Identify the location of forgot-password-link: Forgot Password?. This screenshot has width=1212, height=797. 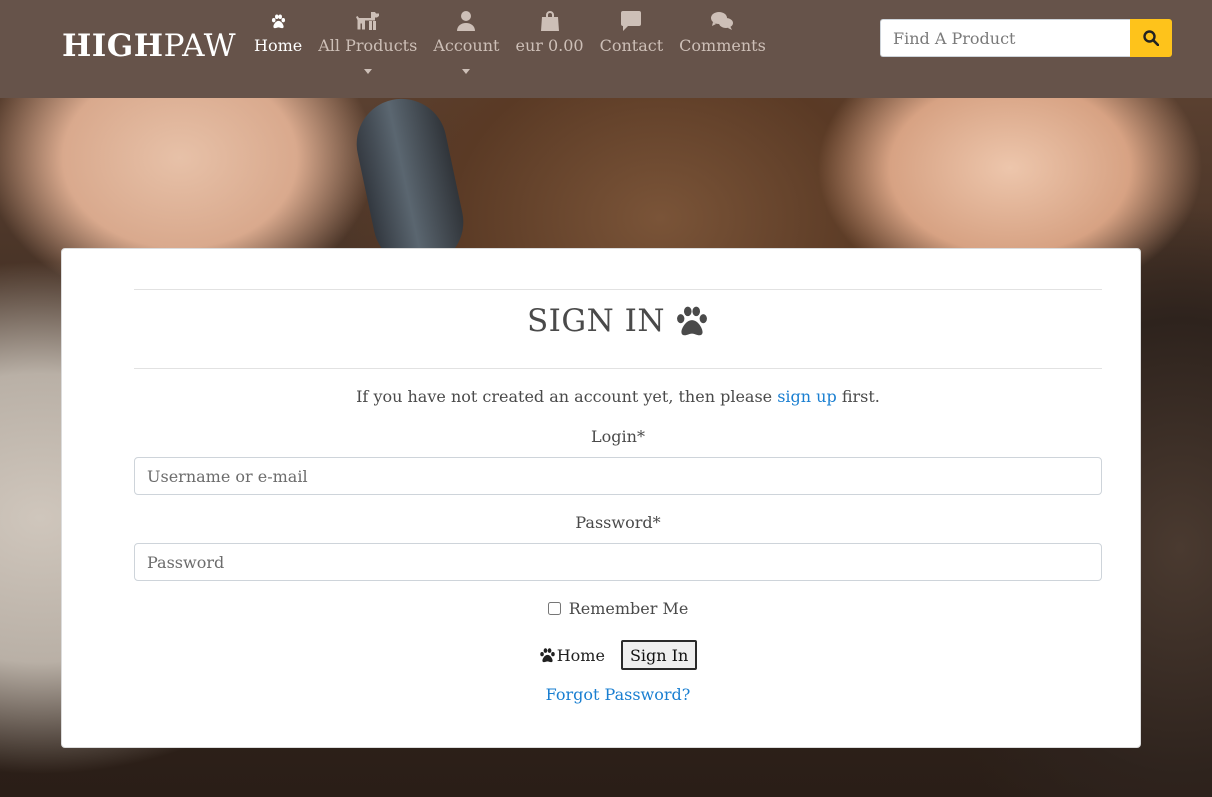
(618, 694).